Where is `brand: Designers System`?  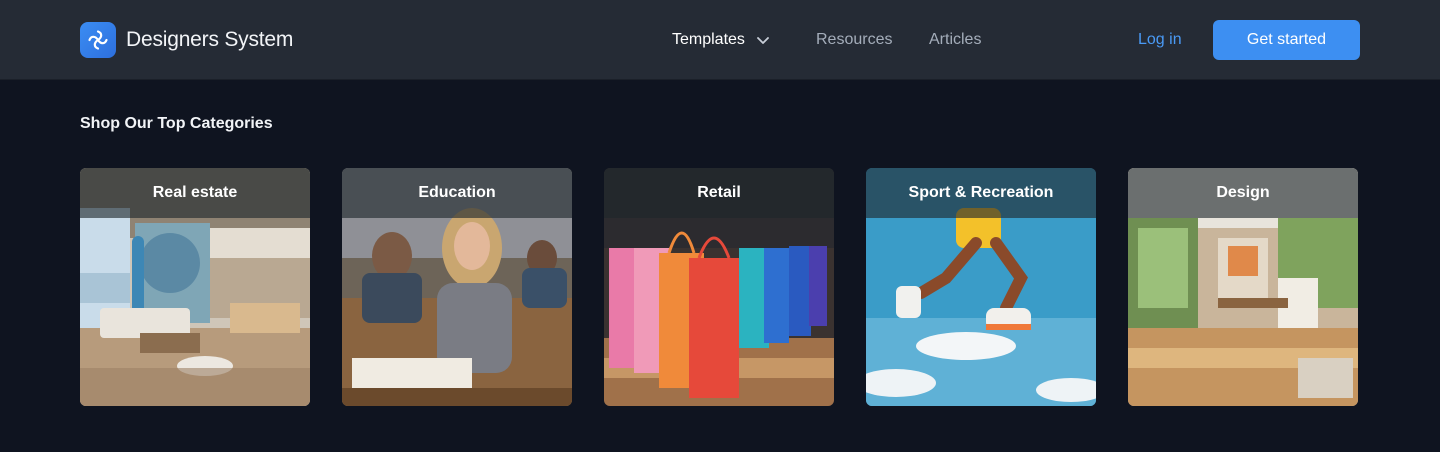
brand: Designers System is located at coordinates (186, 40).